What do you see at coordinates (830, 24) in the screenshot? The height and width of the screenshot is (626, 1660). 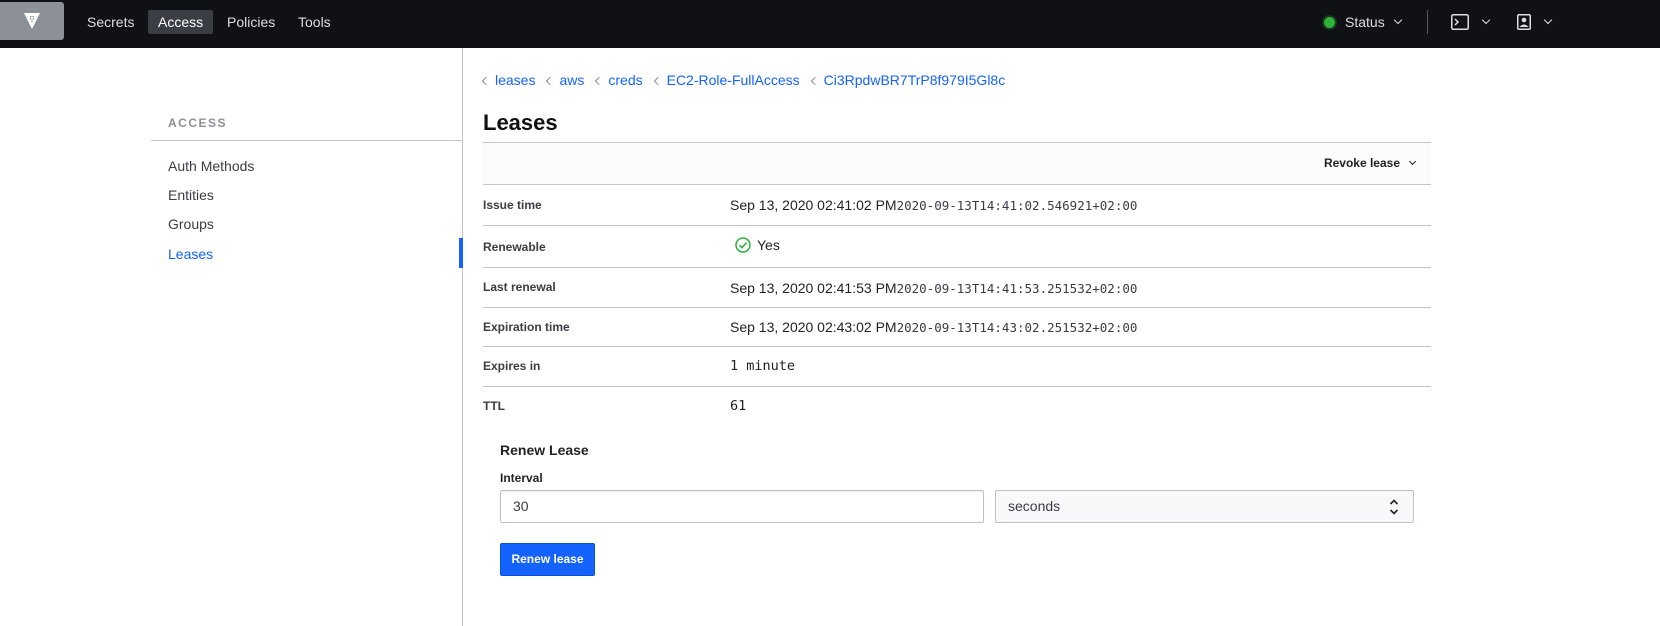 I see `top-nav: Secrets Access Policies Tools Status` at bounding box center [830, 24].